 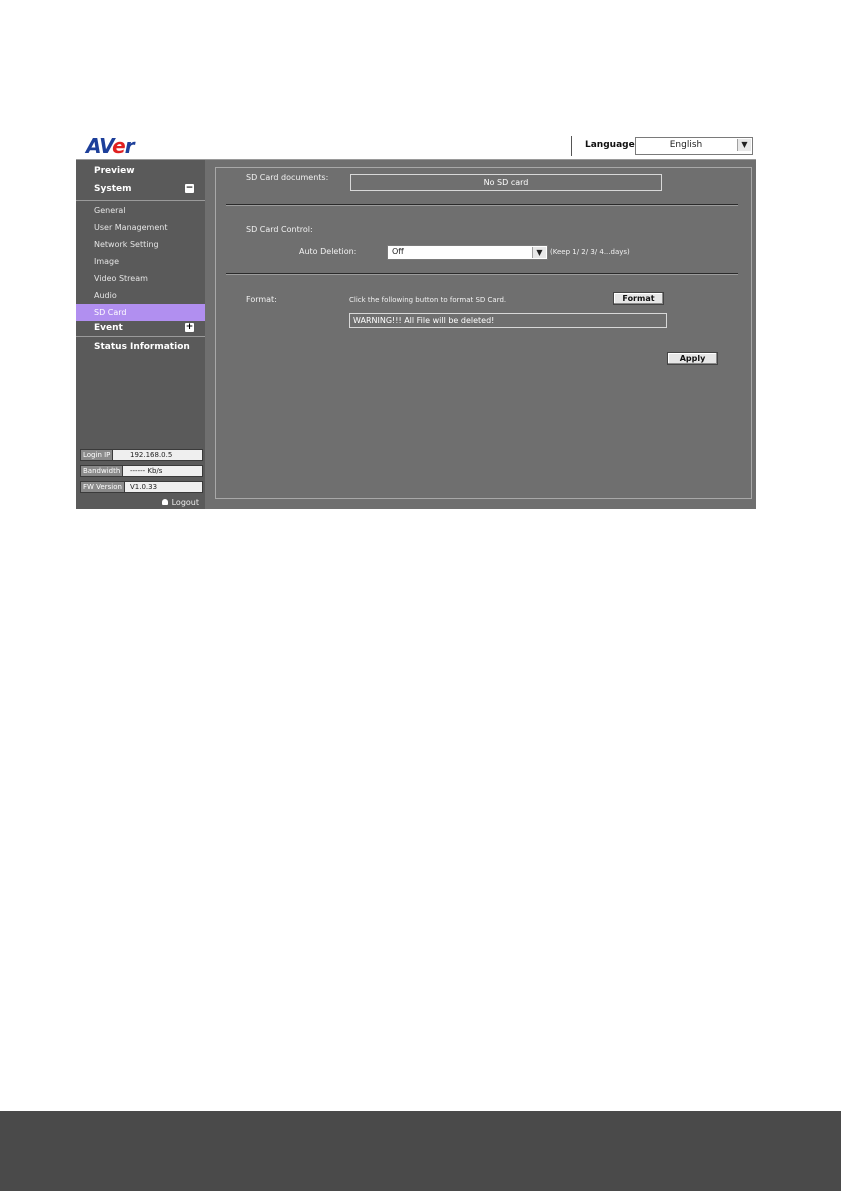 I want to click on nav-preview: Preview, so click(x=140, y=171).